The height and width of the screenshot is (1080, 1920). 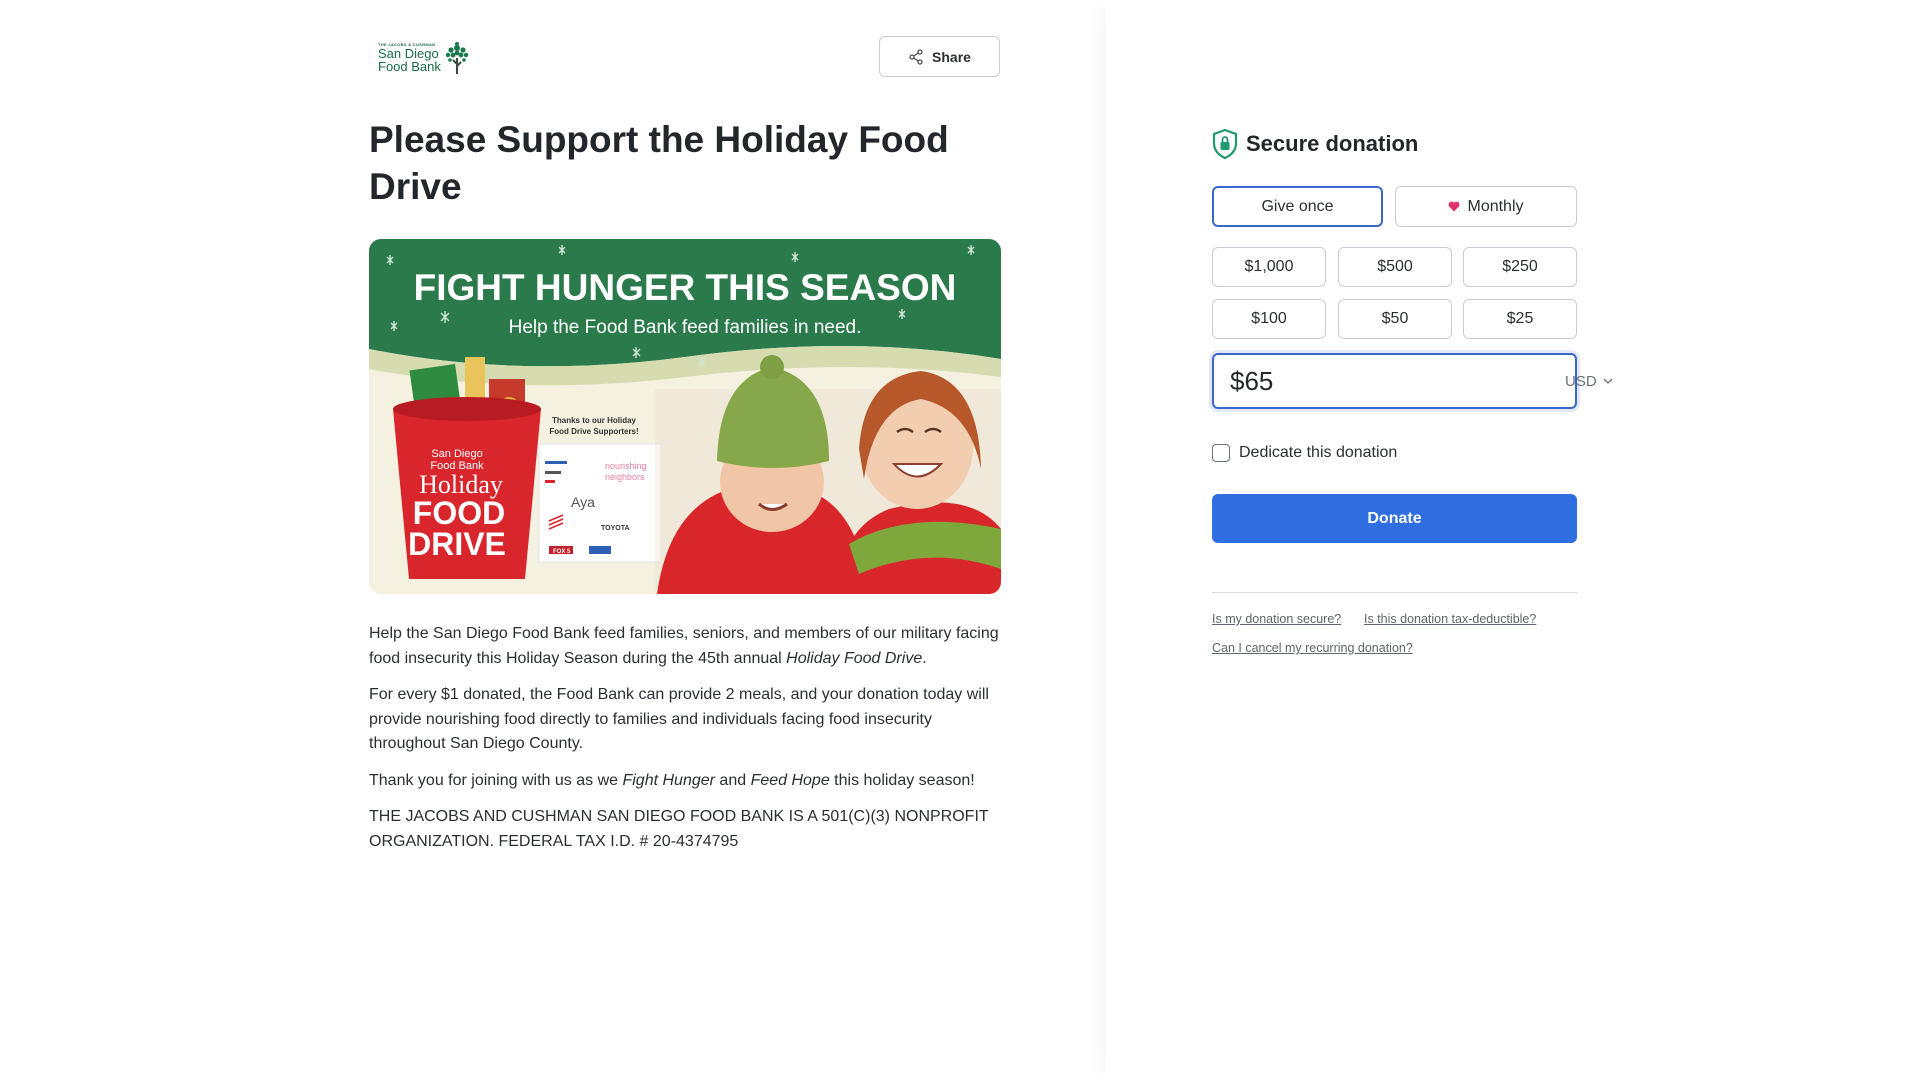 I want to click on faq-cancel-recurring-link: Can I cancel my recurring donation?, so click(x=1312, y=648).